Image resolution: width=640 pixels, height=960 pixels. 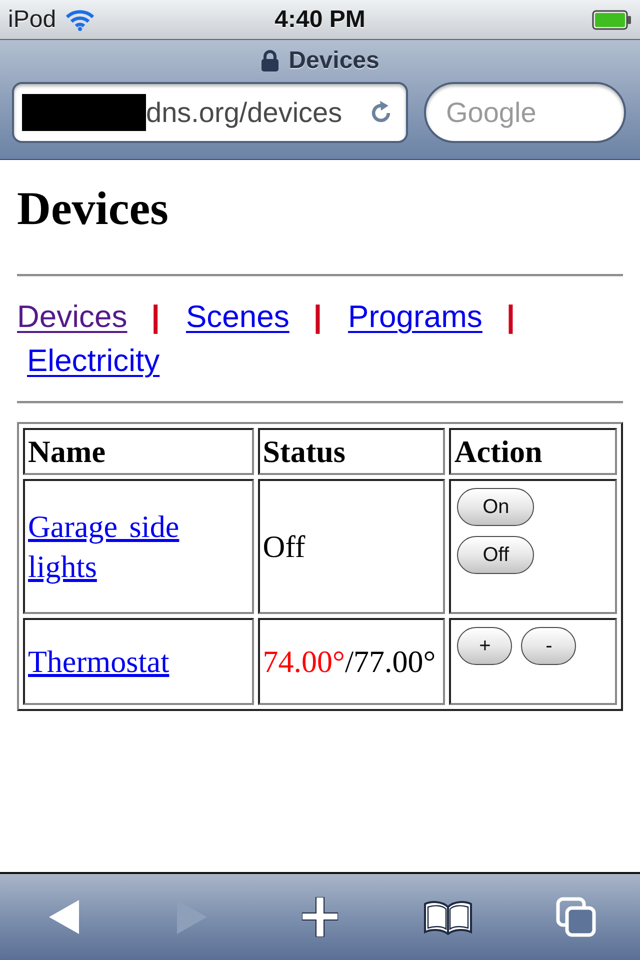 I want to click on plus-icon, so click(x=320, y=917).